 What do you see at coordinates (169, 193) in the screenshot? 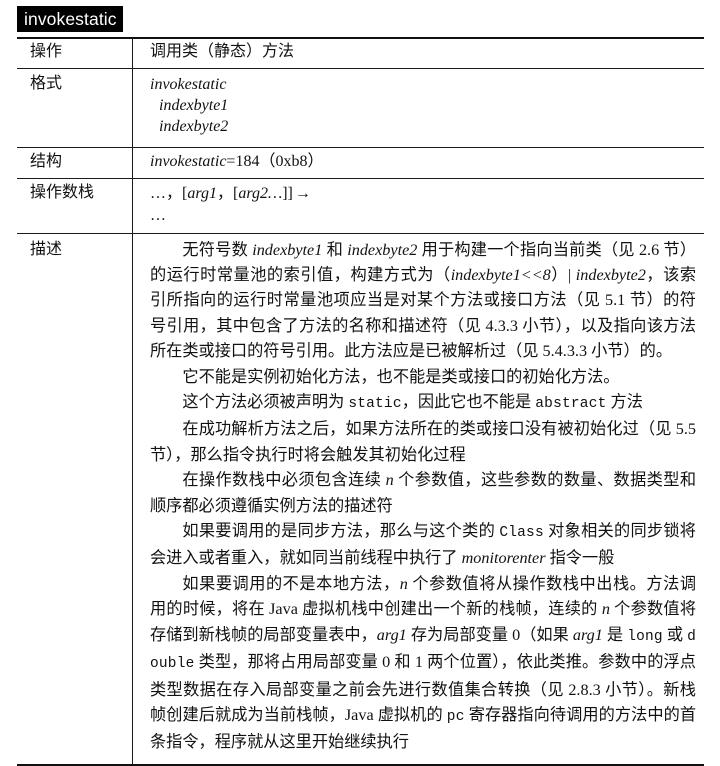
I see `stack-prefix: …，[` at bounding box center [169, 193].